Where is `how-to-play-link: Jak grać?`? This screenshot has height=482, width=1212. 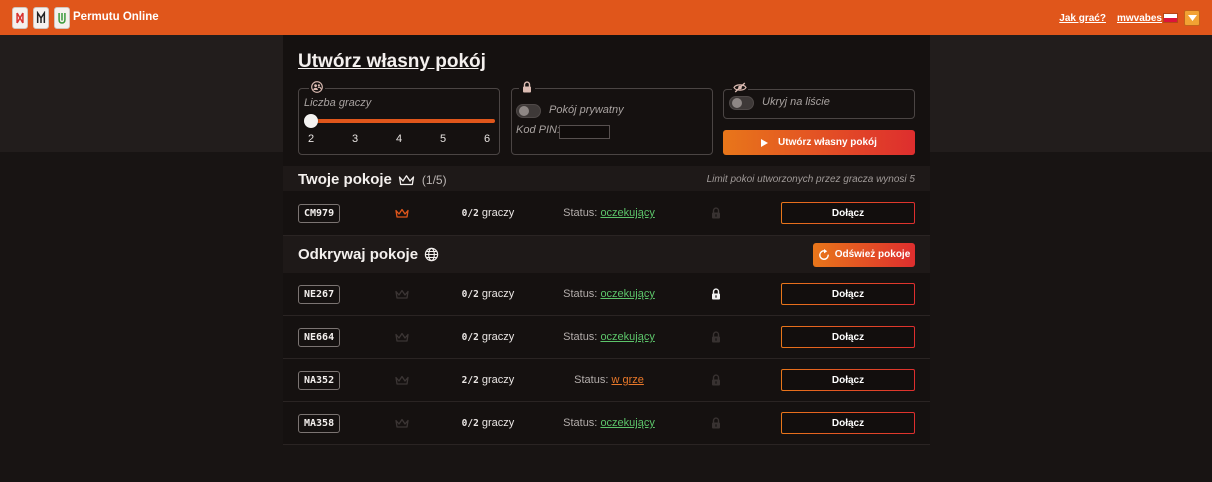
how-to-play-link: Jak grać? is located at coordinates (1082, 18).